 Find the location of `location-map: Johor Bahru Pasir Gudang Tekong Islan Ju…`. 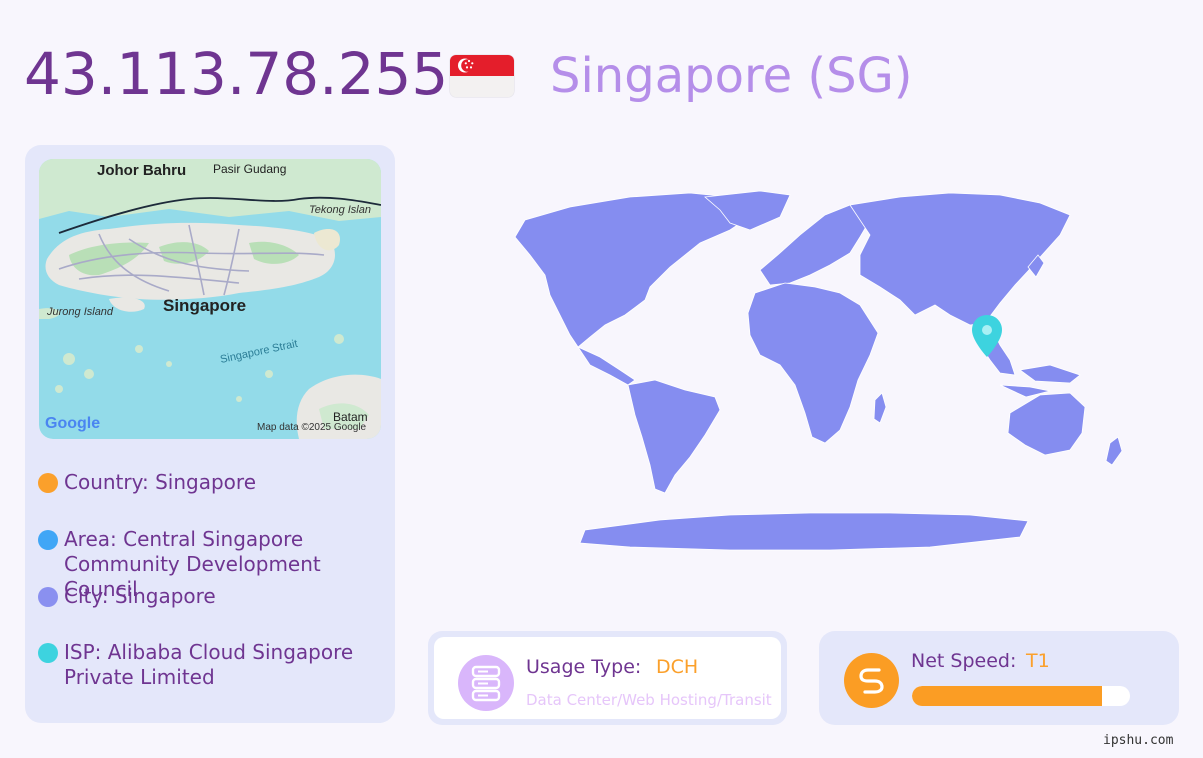

location-map: Johor Bahru Pasir Gudang Tekong Islan Ju… is located at coordinates (210, 299).